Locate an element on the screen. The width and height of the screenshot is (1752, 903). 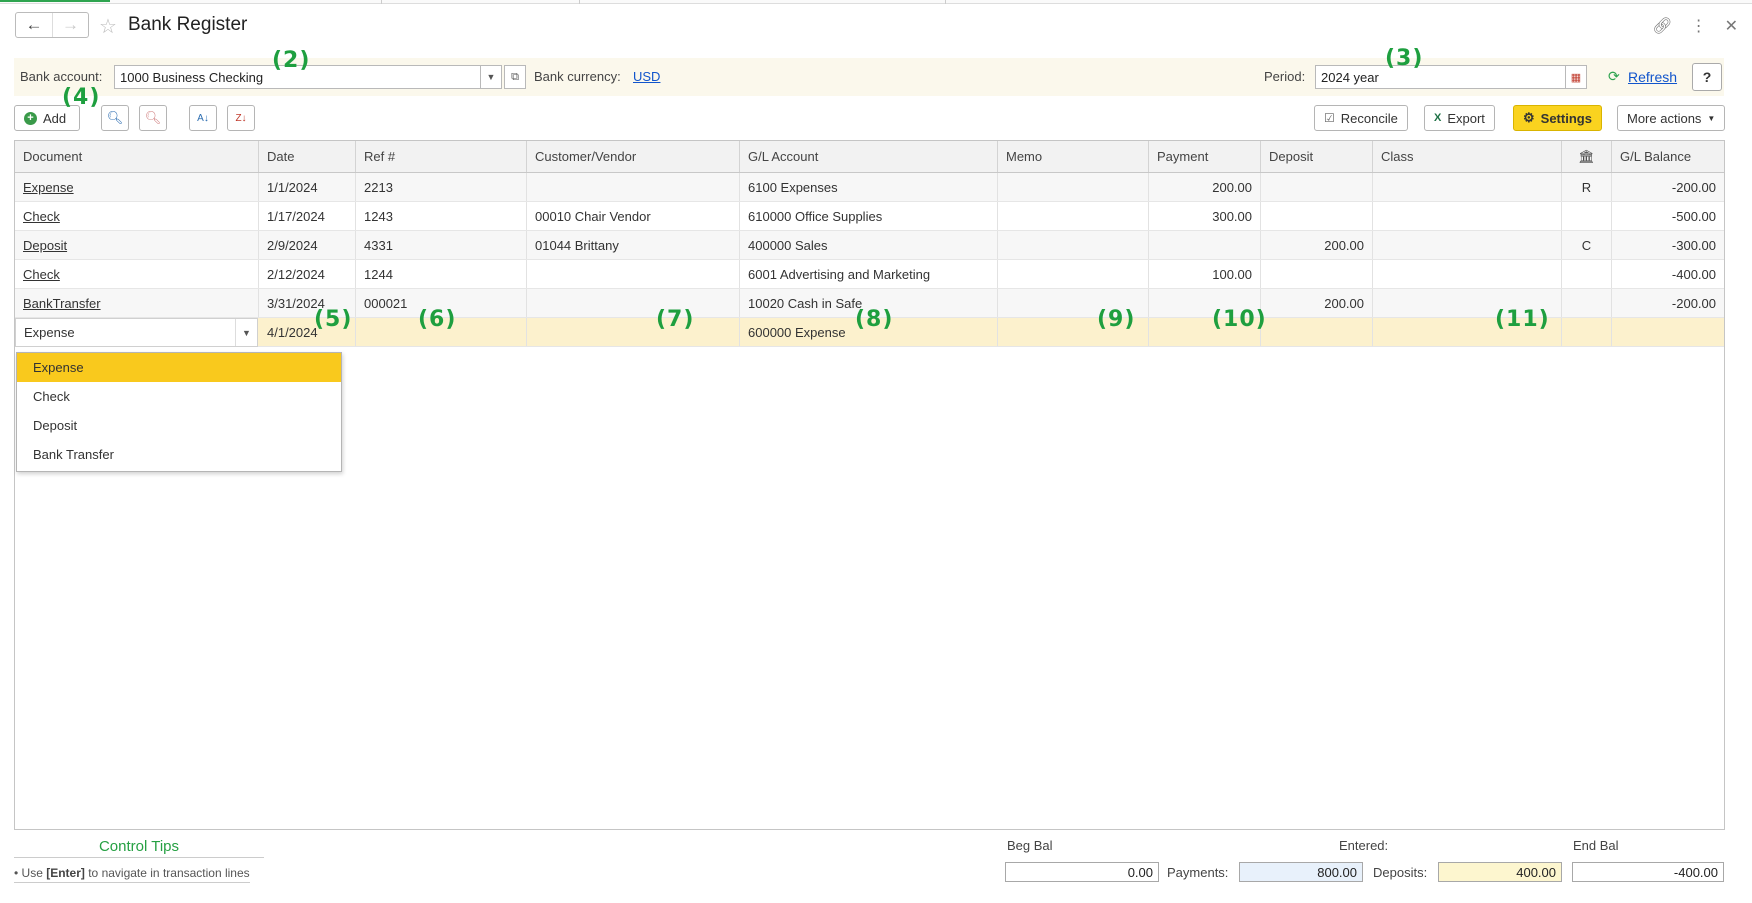
reconcile-button: ☑ Reconcile is located at coordinates (1361, 118).